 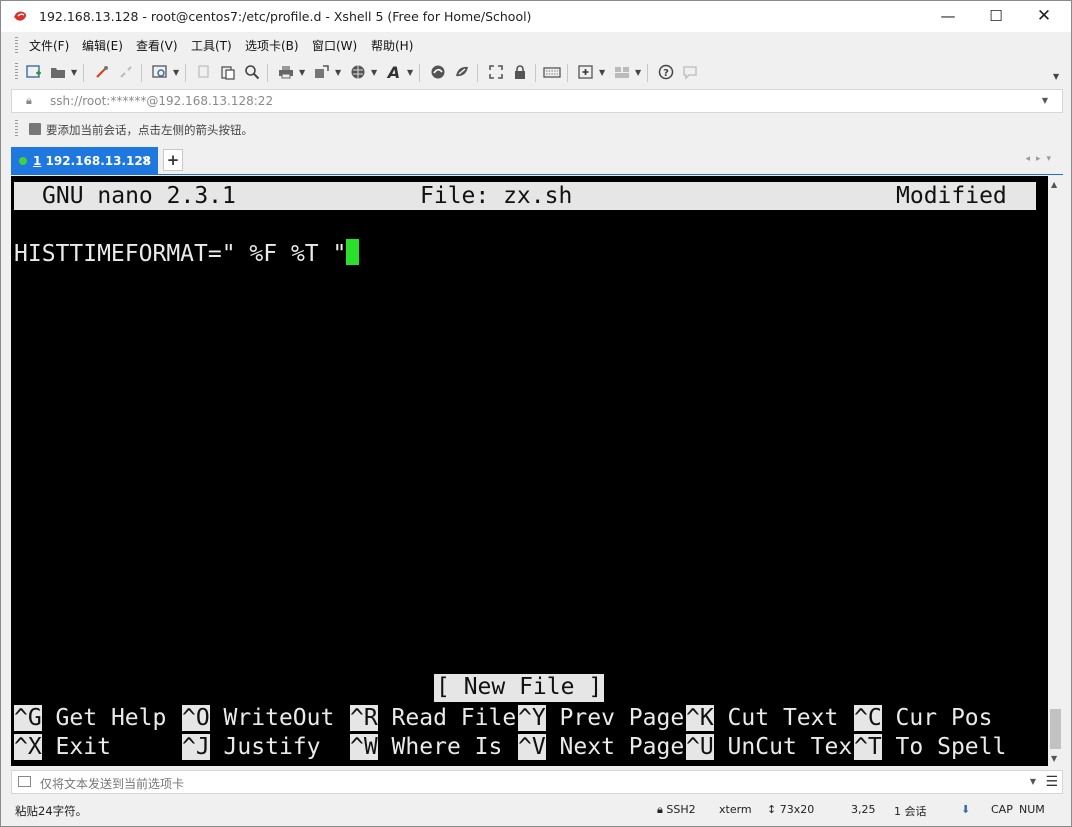 I want to click on nano-modified-flag: Modified, so click(x=951, y=196).